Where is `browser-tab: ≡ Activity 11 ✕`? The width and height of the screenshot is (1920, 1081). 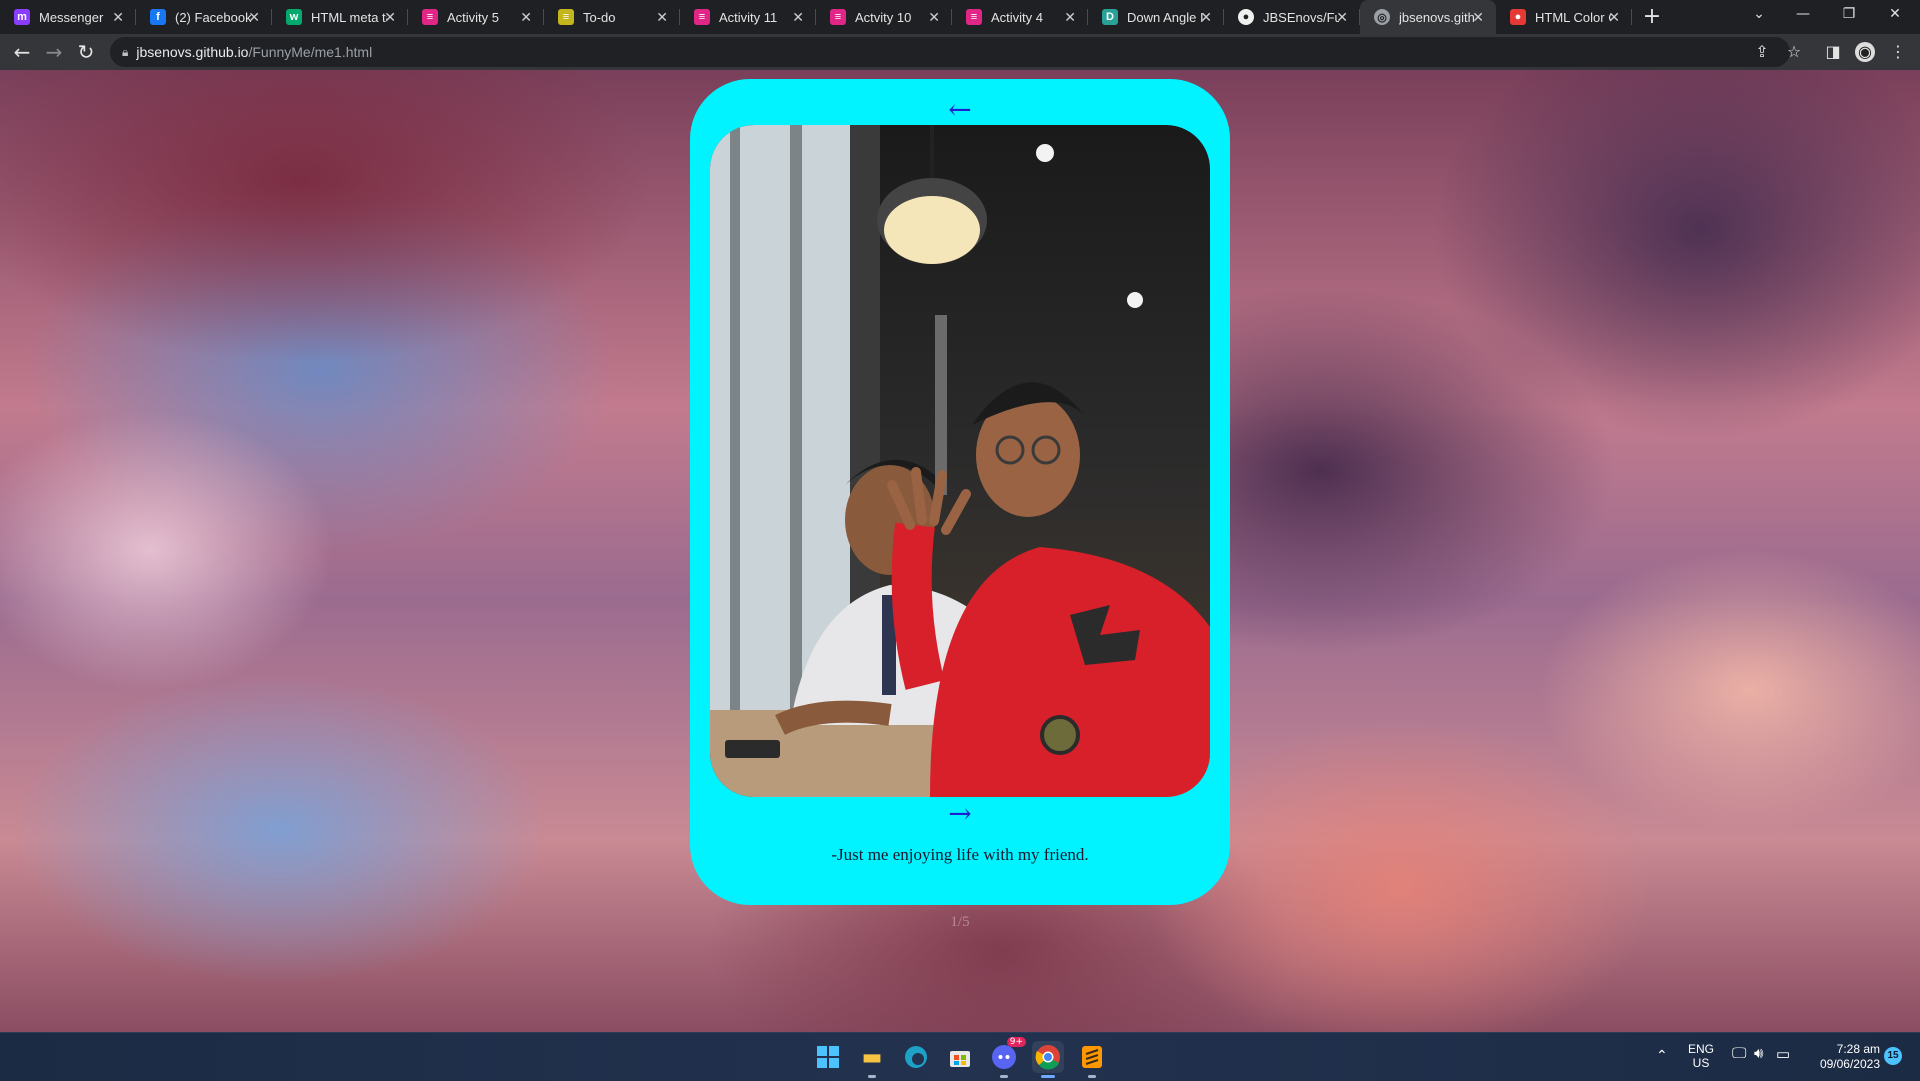 browser-tab: ≡ Activity 11 ✕ is located at coordinates (748, 17).